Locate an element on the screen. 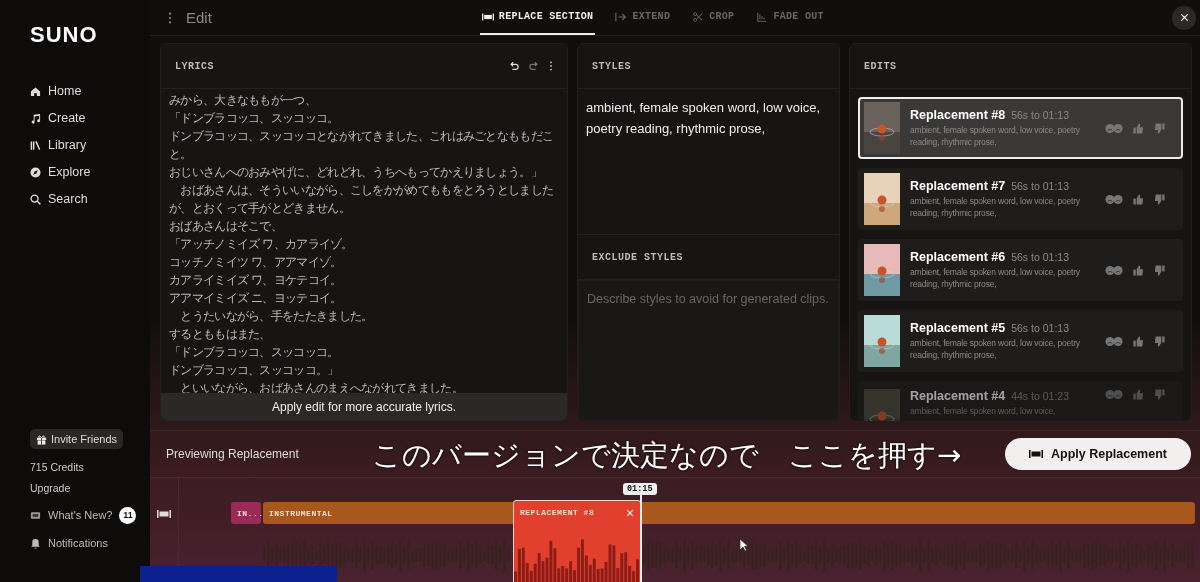 This screenshot has height=582, width=1200. library-icon is located at coordinates (35, 145).